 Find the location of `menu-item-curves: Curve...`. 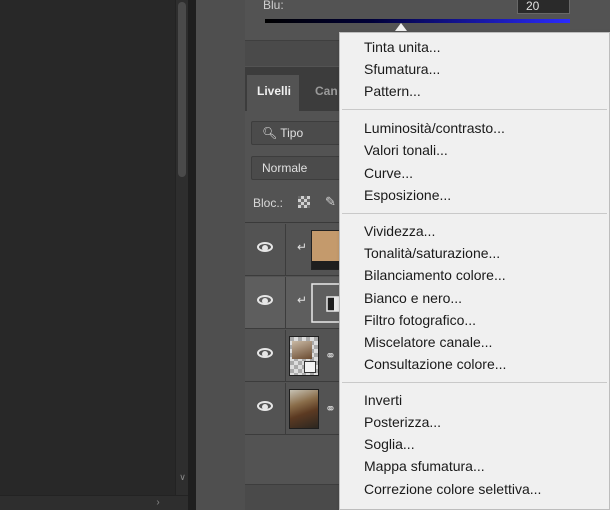

menu-item-curves: Curve... is located at coordinates (388, 173).